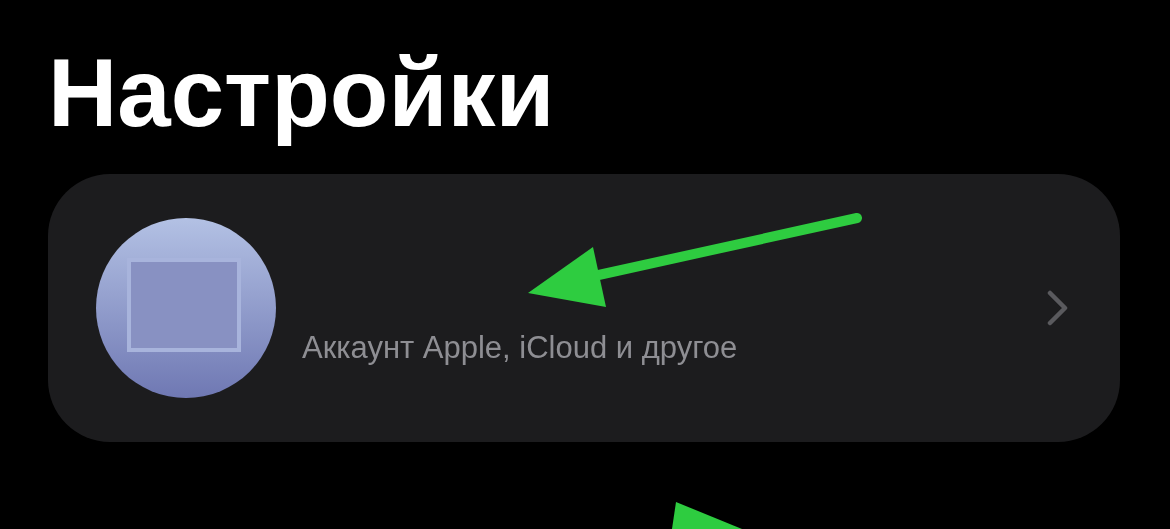 This screenshot has height=529, width=1170. Describe the element at coordinates (520, 348) in the screenshot. I see `account-subtitle: Аккаунт Apple, iCloud и другое` at that location.